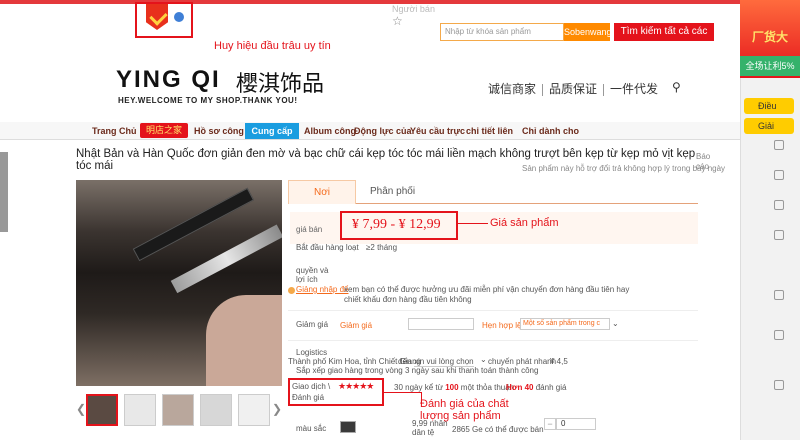  Describe the element at coordinates (779, 145) in the screenshot. I see `cart-icon` at that location.